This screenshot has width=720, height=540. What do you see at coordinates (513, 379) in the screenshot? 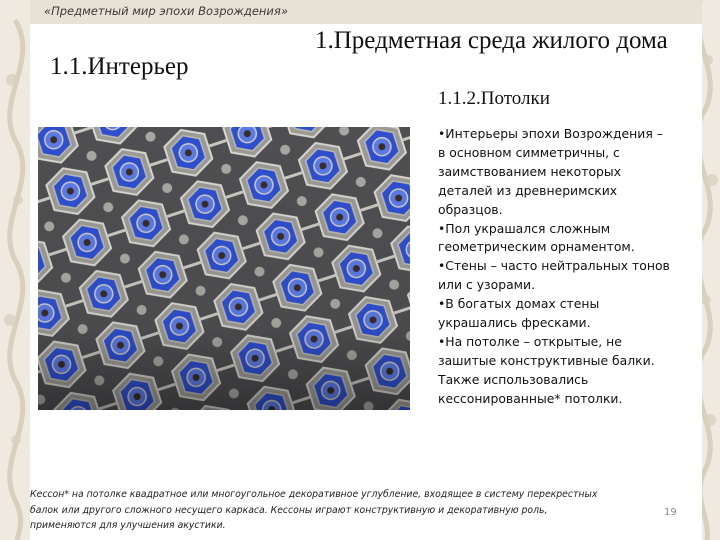
I see `bullet-line: Также использовались` at bounding box center [513, 379].